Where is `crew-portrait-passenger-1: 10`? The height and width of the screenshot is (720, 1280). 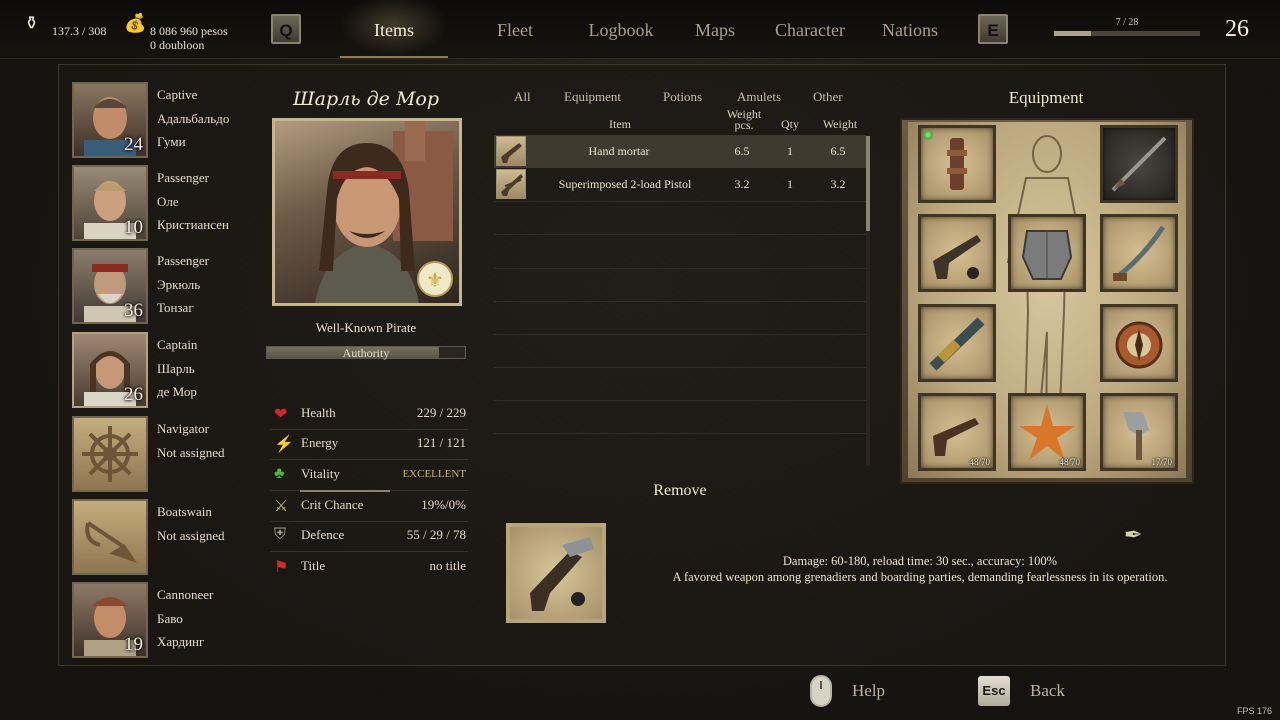
crew-portrait-passenger-1: 10 is located at coordinates (110, 203).